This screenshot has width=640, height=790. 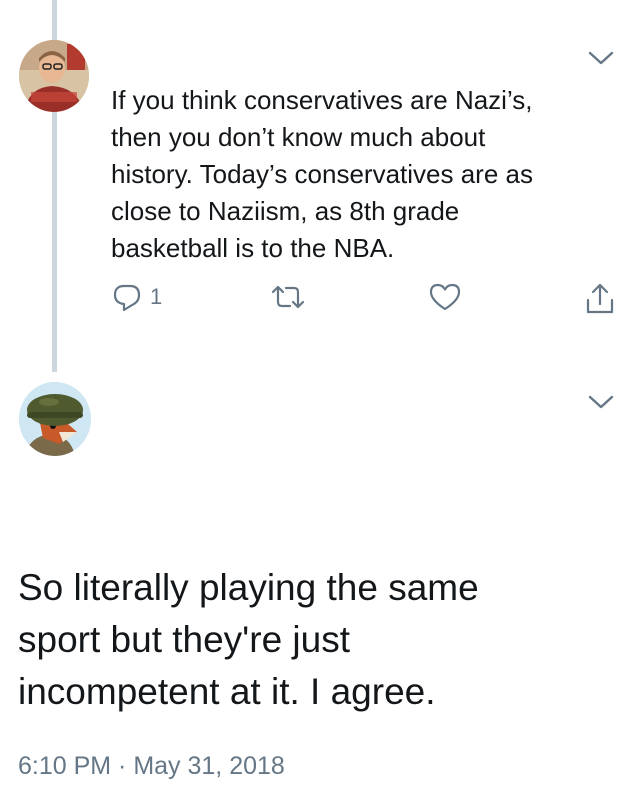 I want to click on tweet-timestamp: 6:10 PM · May 31, 2018, so click(x=151, y=766).